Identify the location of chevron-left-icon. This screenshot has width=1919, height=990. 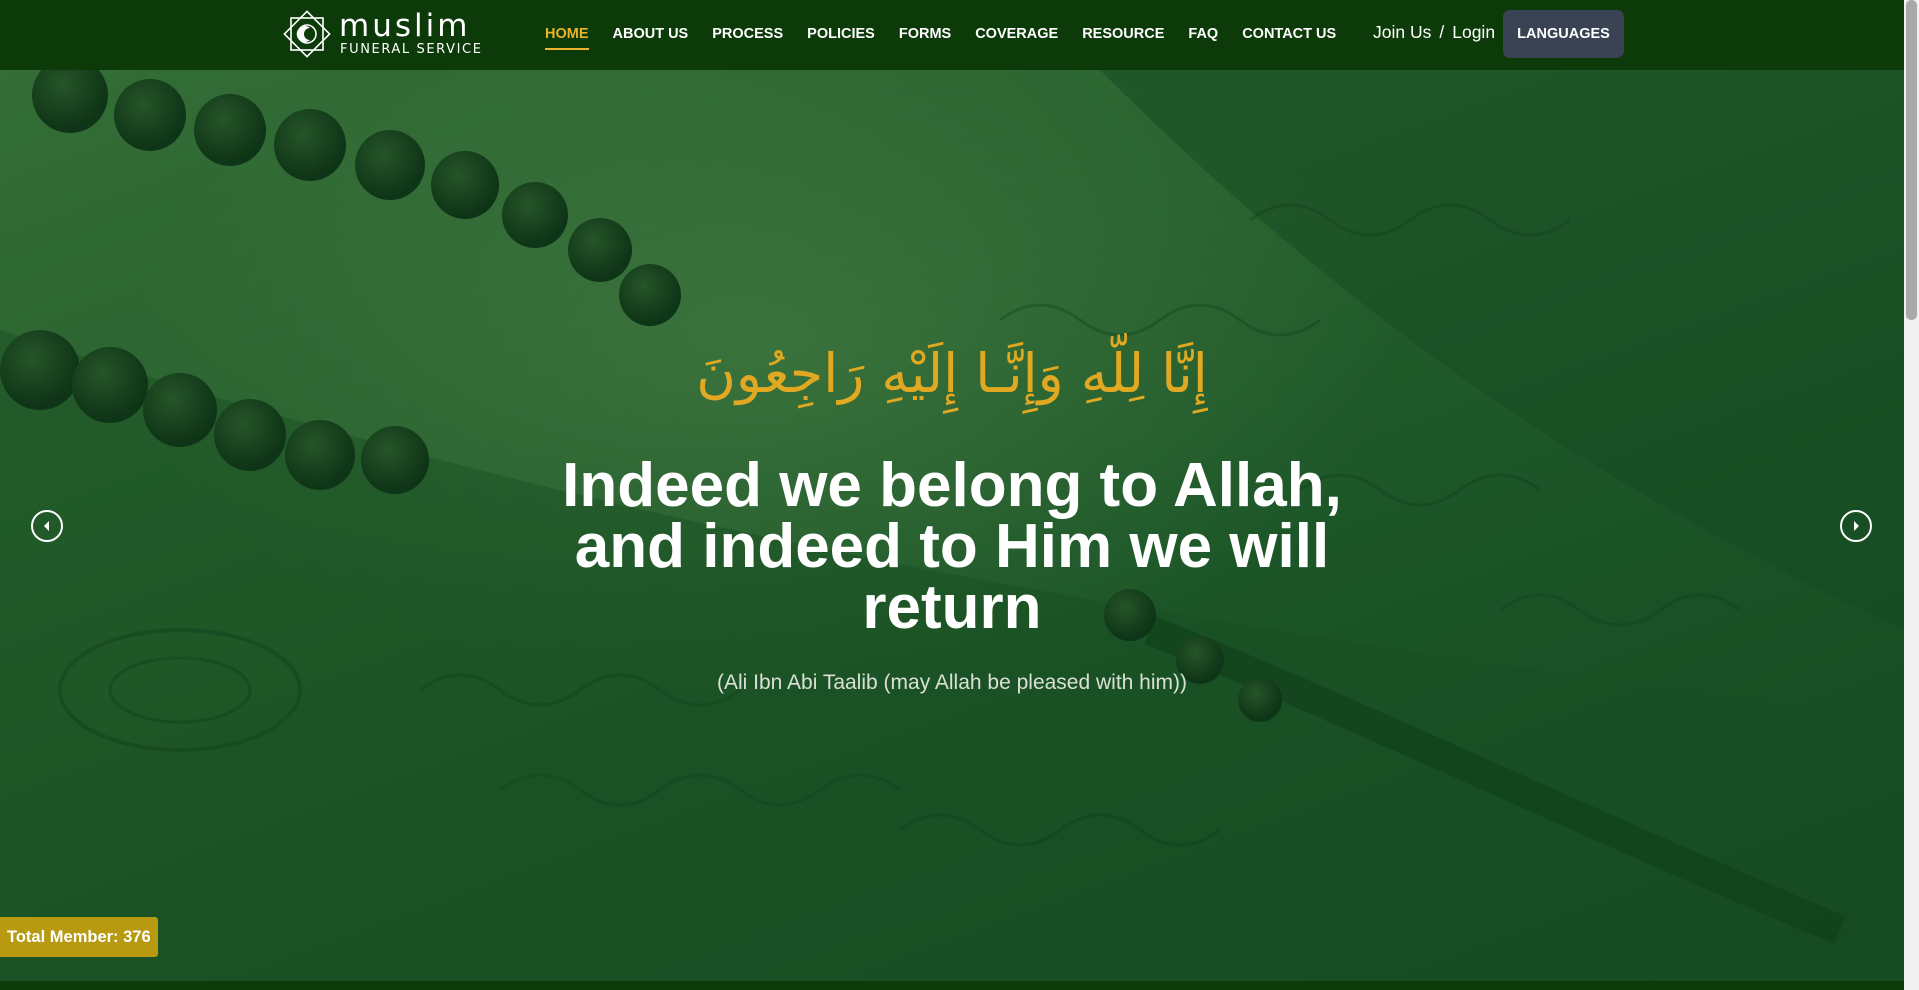
(46, 526).